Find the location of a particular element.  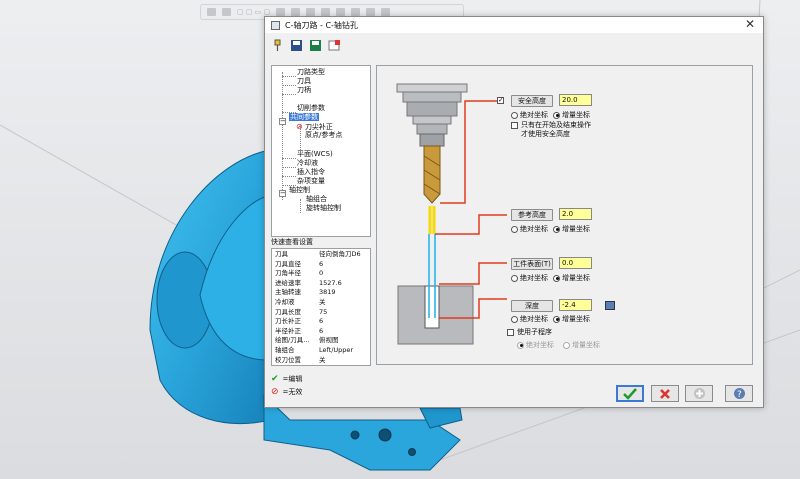

close-icon is located at coordinates (665, 393).